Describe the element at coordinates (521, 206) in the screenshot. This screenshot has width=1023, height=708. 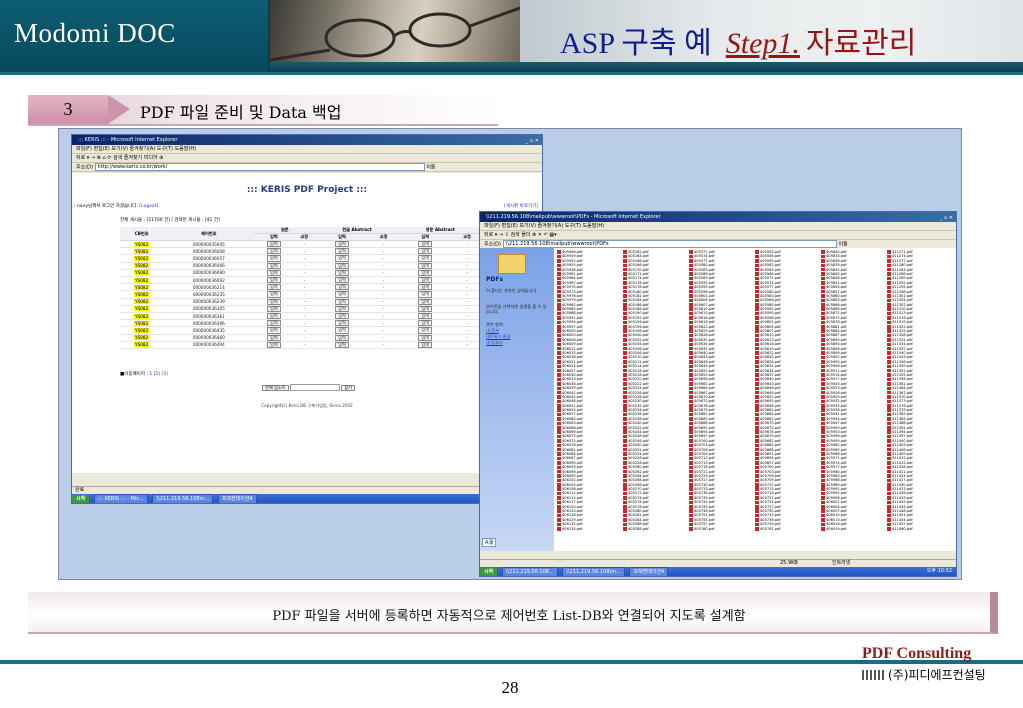
I see `board-link: [게시판 바로가기]` at that location.